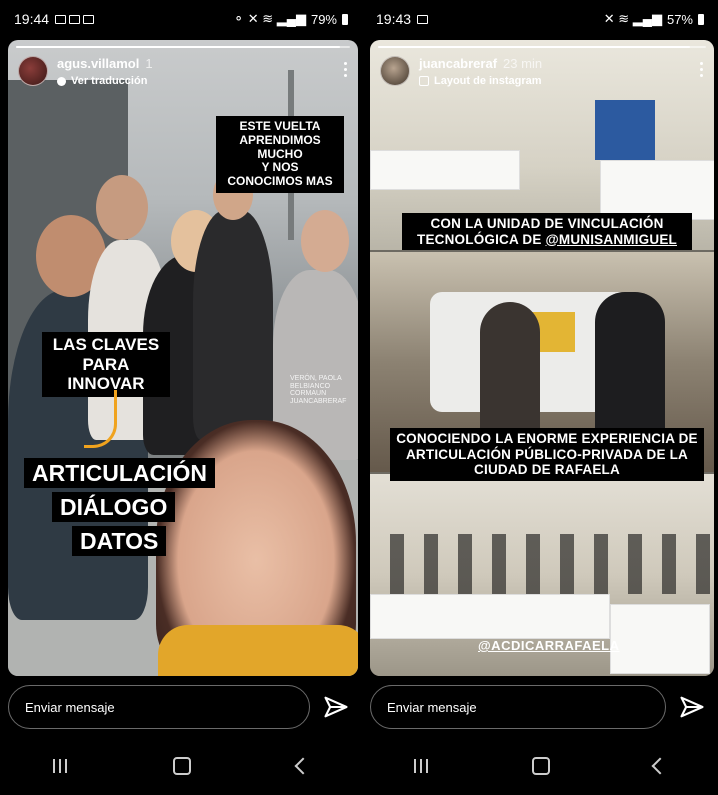 The width and height of the screenshot is (718, 795). What do you see at coordinates (632, 18) in the screenshot?
I see `signal-icons: ✕ ≋ ▂▄▆` at bounding box center [632, 18].